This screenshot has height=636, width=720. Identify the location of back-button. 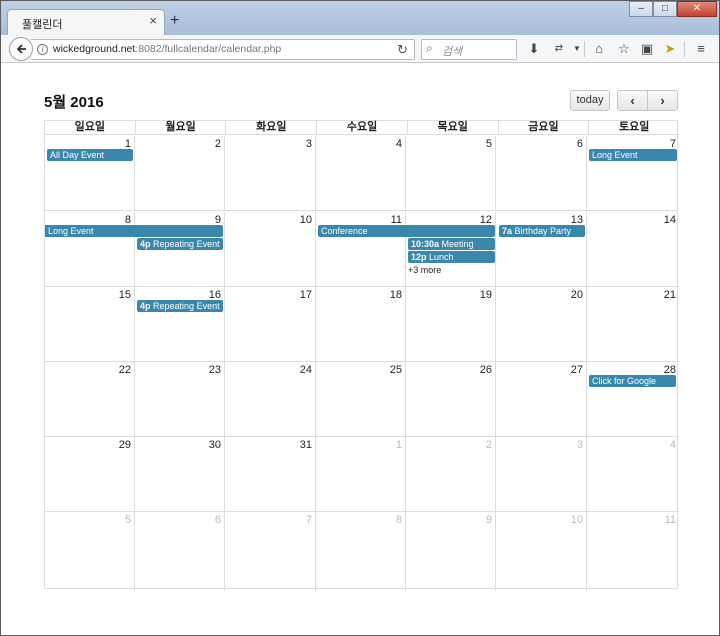
(21, 49).